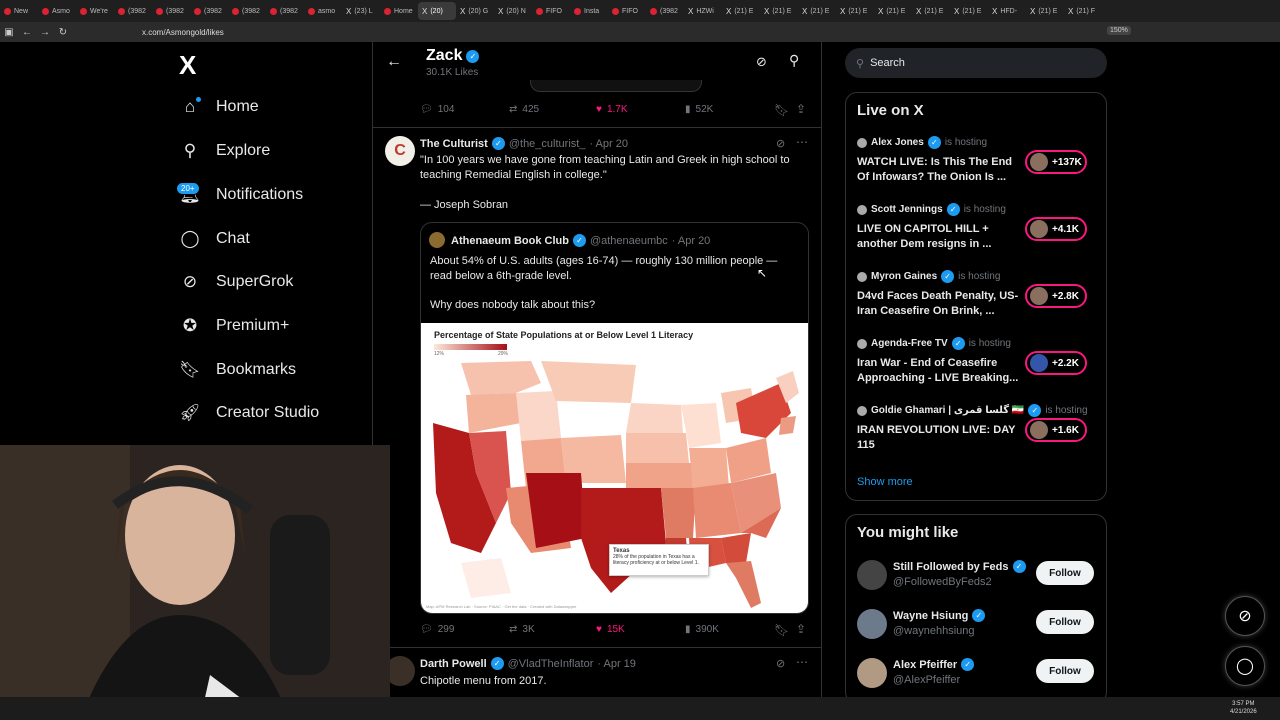 The height and width of the screenshot is (720, 1280). What do you see at coordinates (522, 629) in the screenshot?
I see `repost-button: ⇄ 3K` at bounding box center [522, 629].